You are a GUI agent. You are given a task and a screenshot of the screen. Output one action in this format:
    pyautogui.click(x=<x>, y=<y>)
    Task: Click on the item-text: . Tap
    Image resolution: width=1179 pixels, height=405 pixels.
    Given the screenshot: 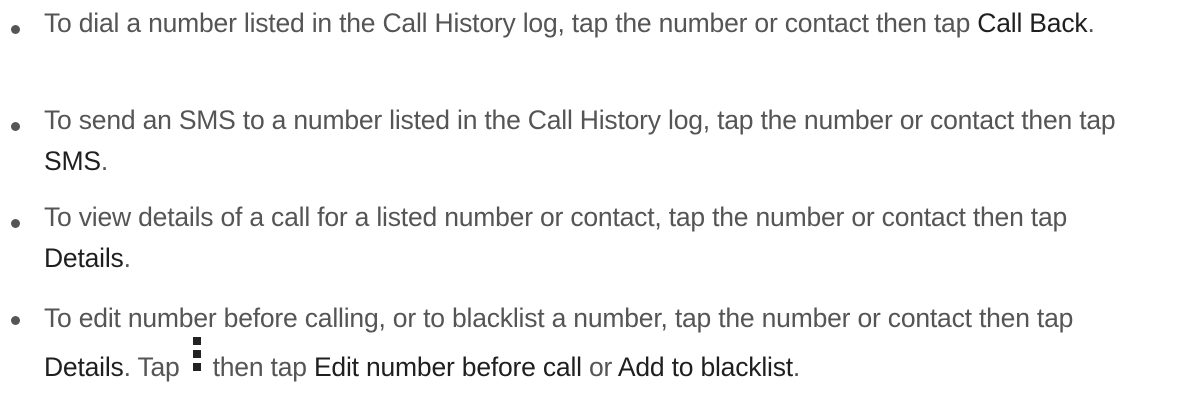 What is the action you would take?
    pyautogui.click(x=151, y=367)
    